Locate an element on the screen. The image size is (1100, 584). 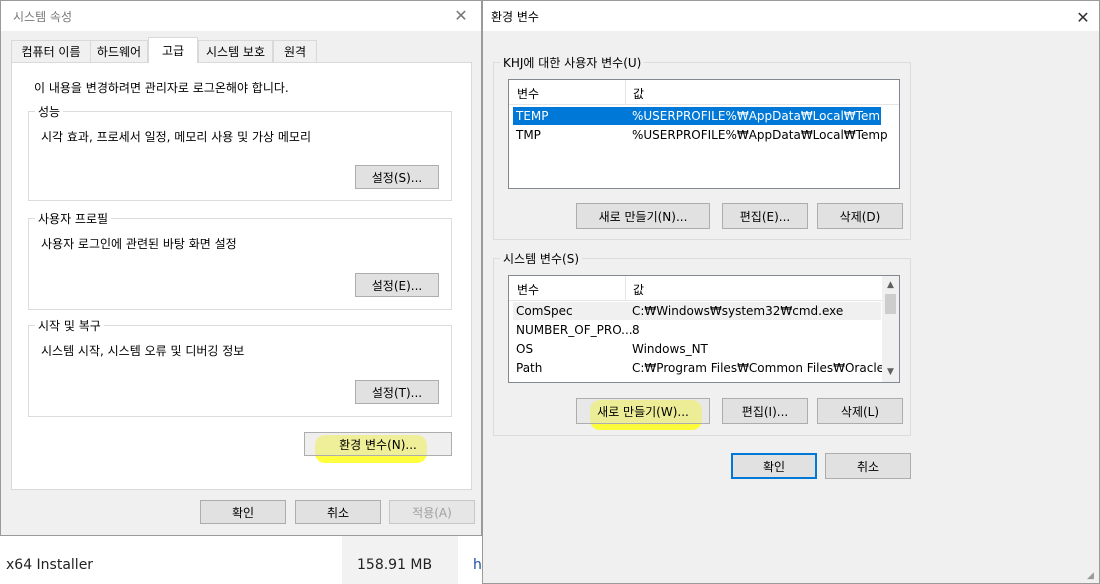
tab-advanced: 고급 is located at coordinates (173, 50).